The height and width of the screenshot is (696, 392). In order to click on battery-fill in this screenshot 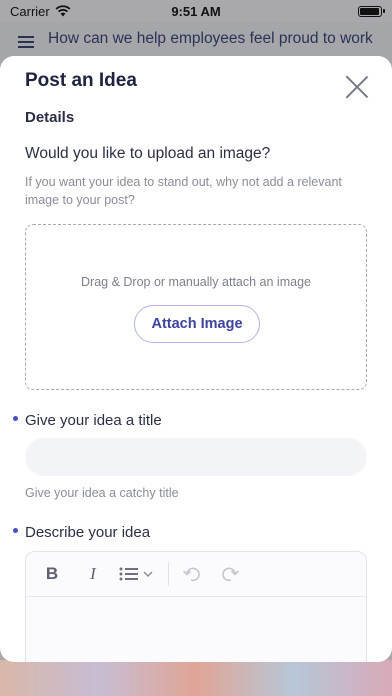, I will do `click(369, 11)`.